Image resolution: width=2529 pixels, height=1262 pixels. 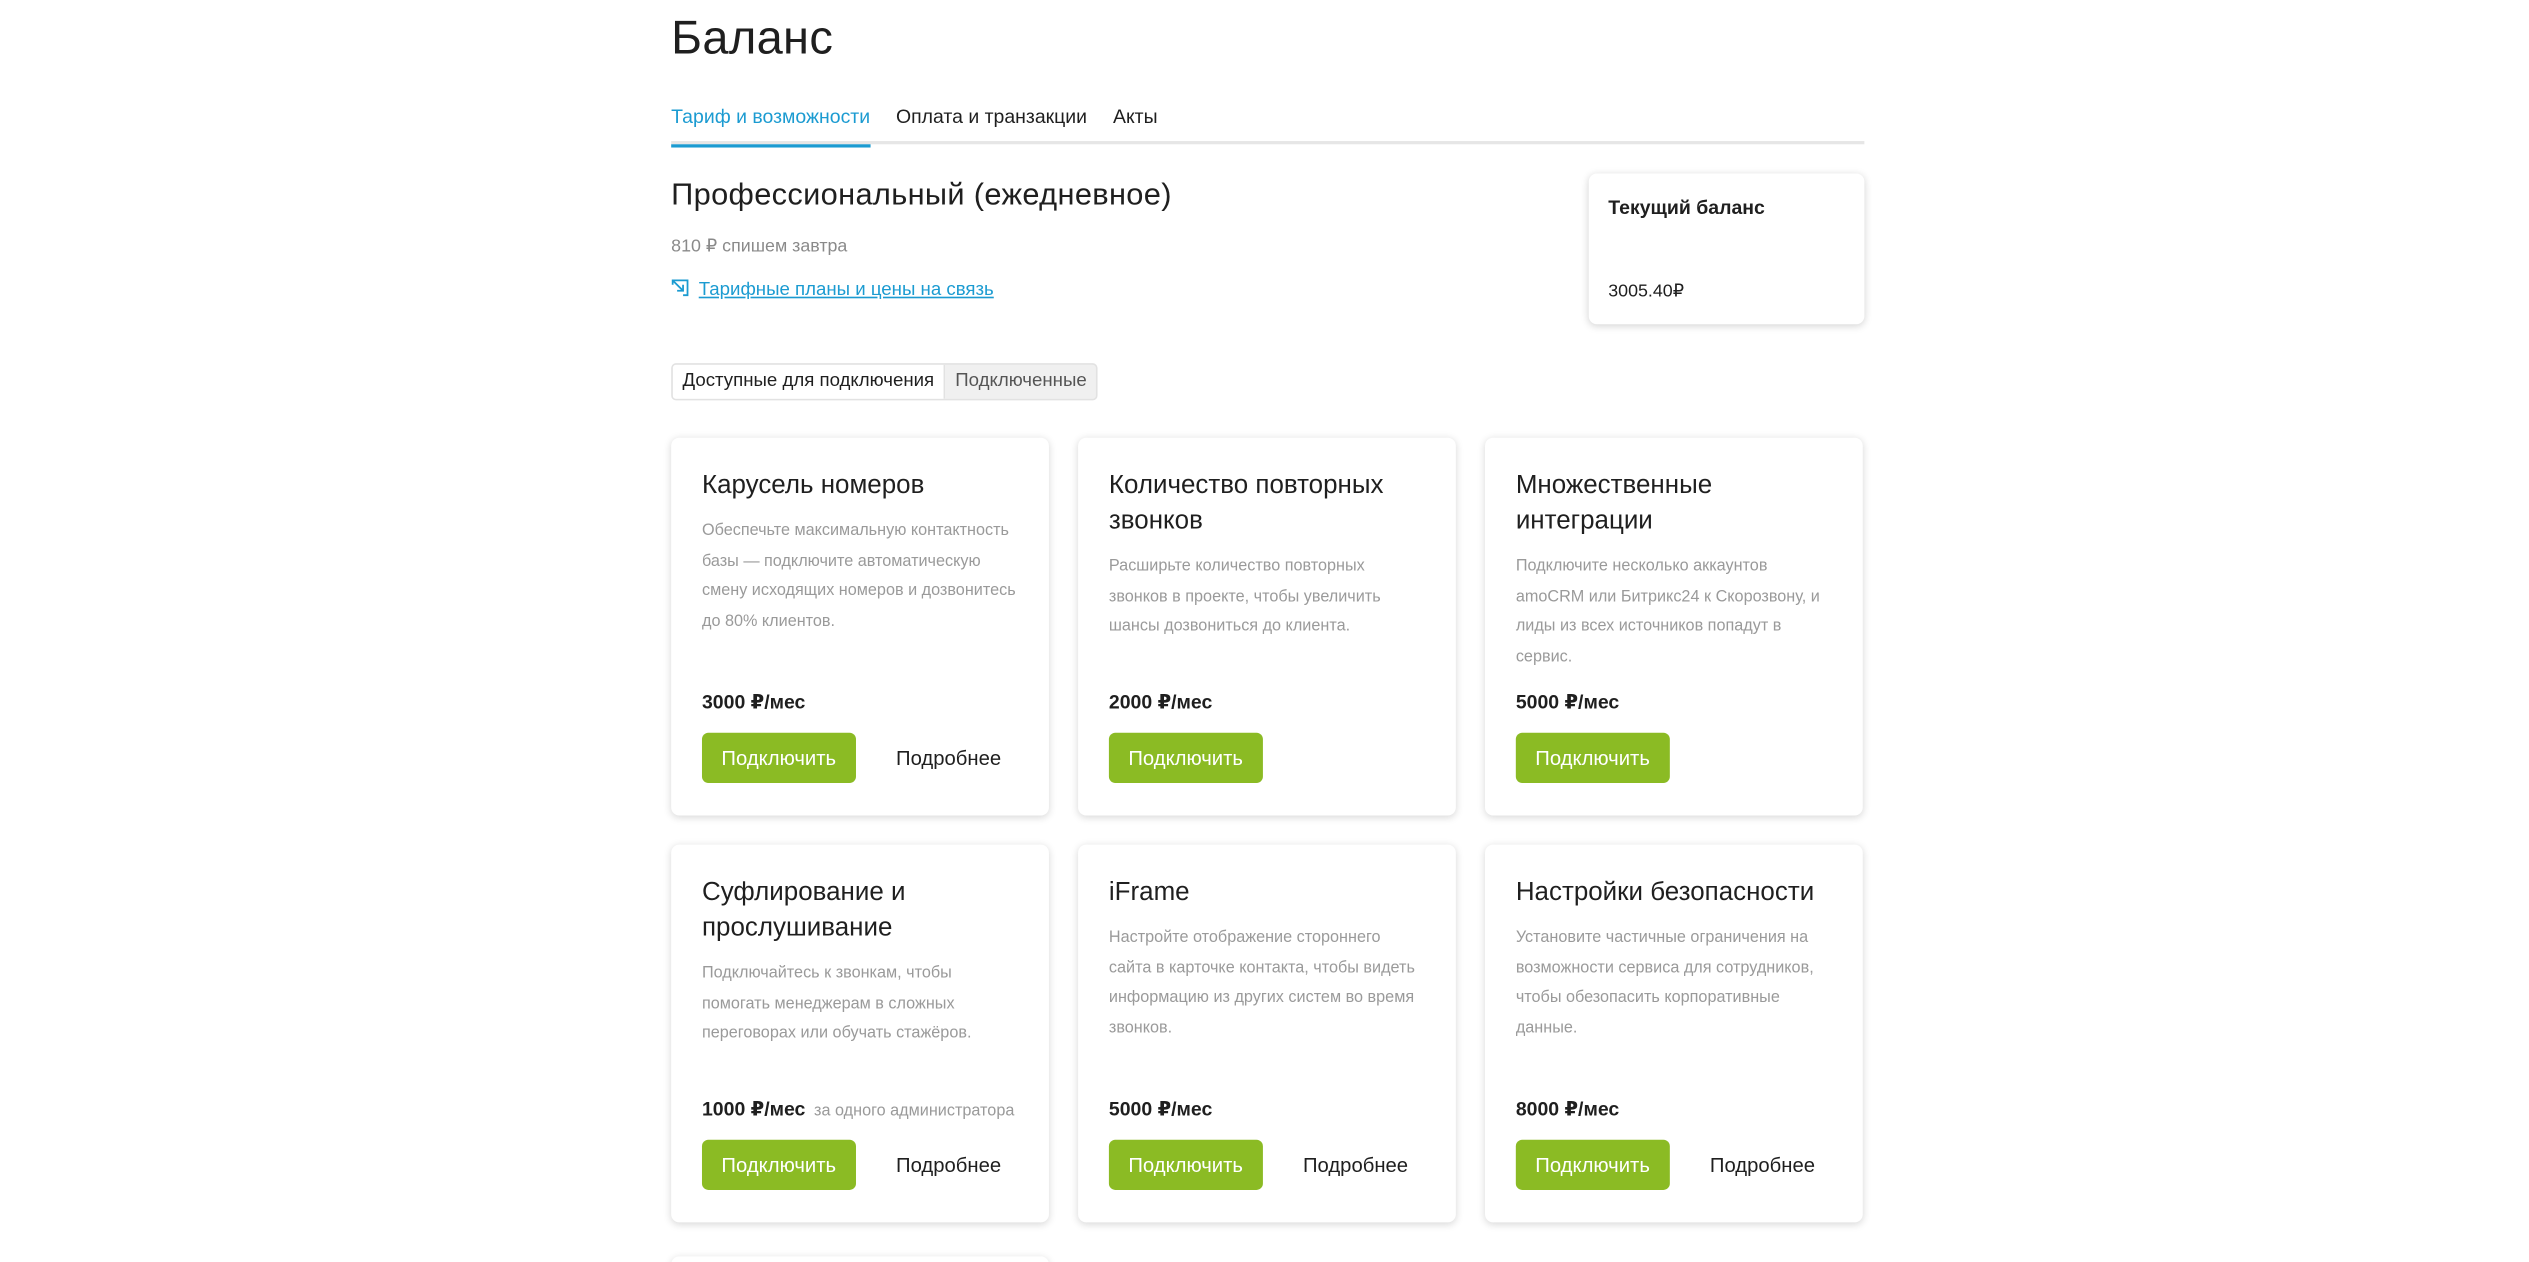 I want to click on feature-card-partial, so click(x=860, y=1259).